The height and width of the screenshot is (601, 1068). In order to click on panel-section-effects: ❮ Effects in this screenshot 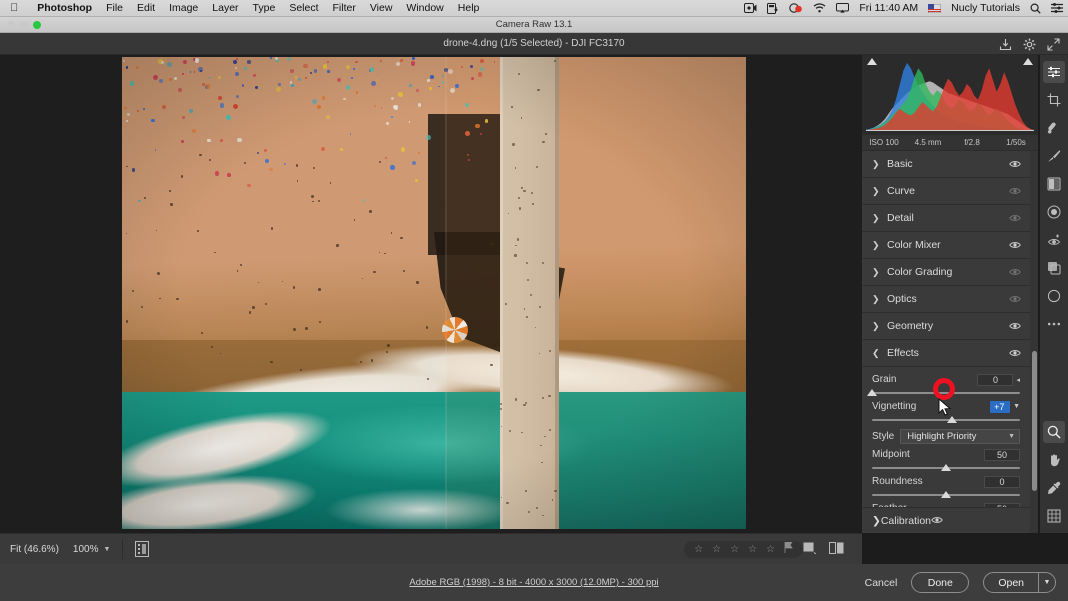, I will do `click(946, 353)`.